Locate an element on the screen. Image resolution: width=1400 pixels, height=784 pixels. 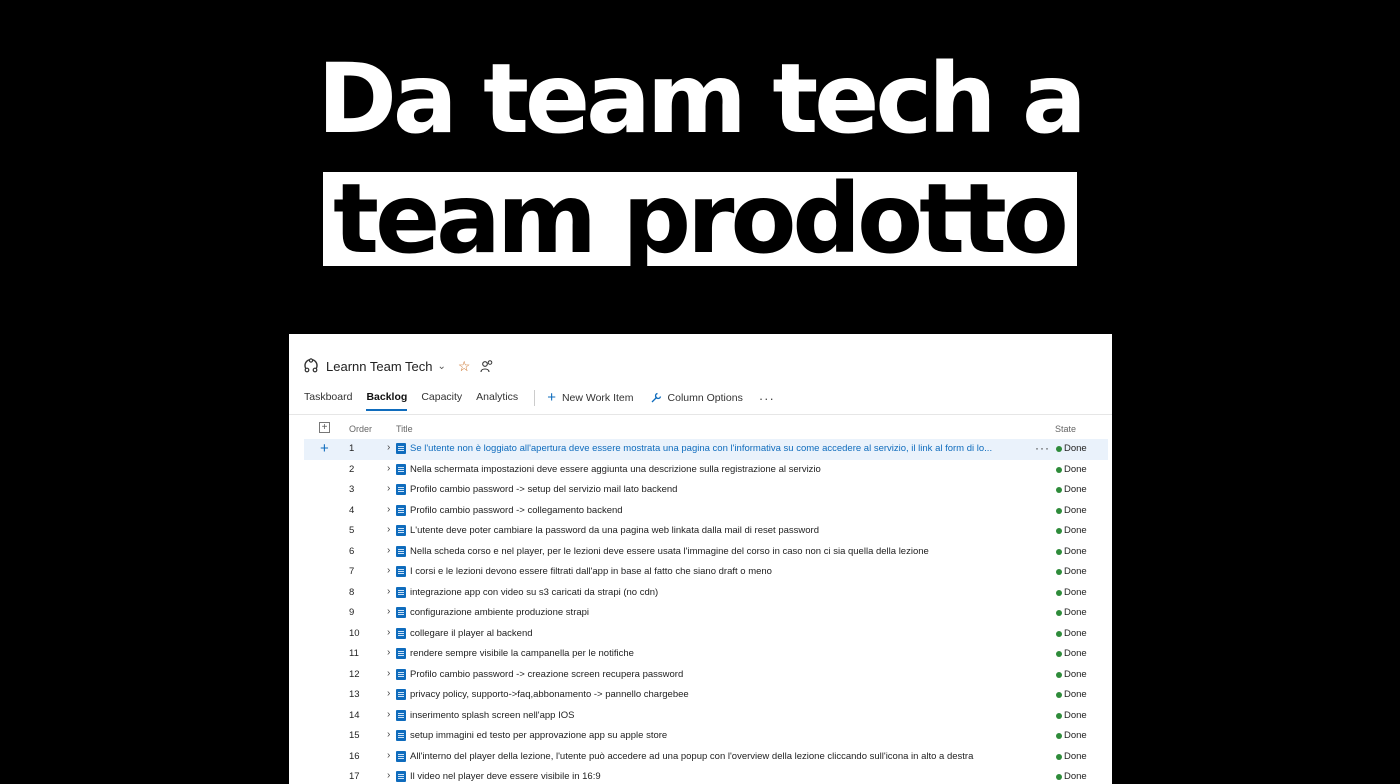
row-more-icon: ··· is located at coordinates (1042, 448).